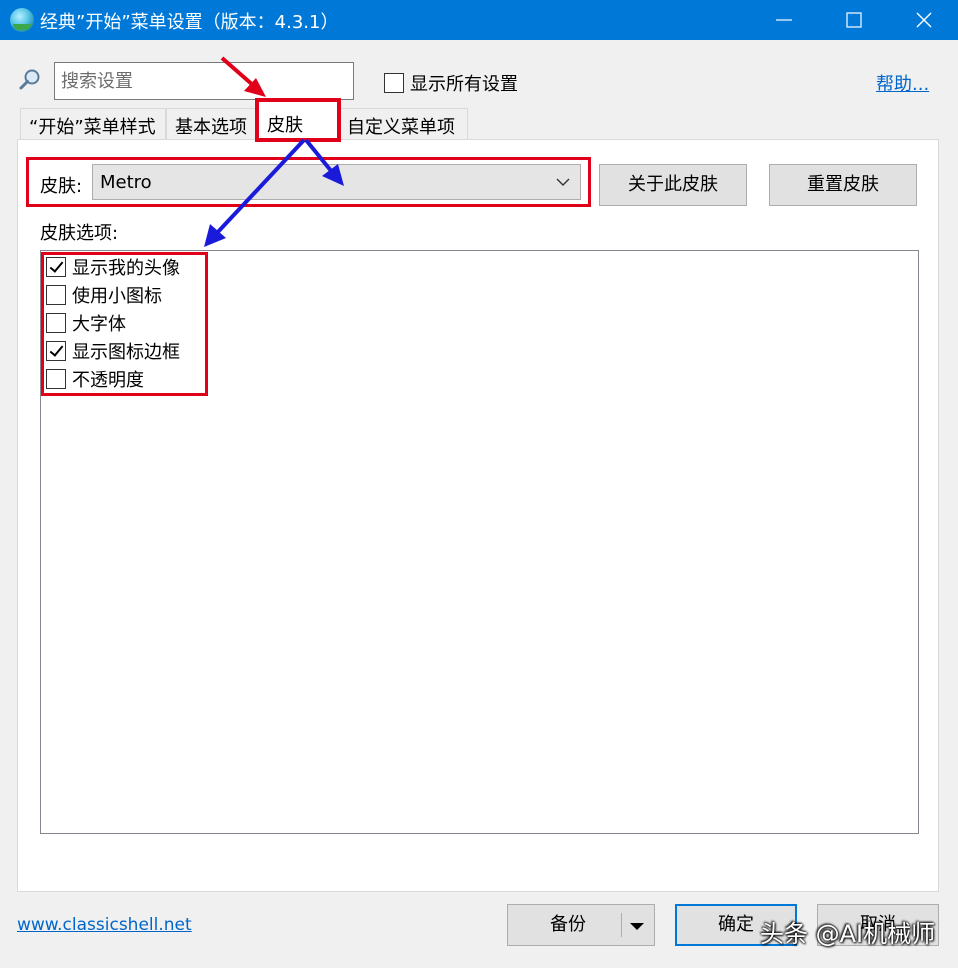  I want to click on close-button, so click(924, 20).